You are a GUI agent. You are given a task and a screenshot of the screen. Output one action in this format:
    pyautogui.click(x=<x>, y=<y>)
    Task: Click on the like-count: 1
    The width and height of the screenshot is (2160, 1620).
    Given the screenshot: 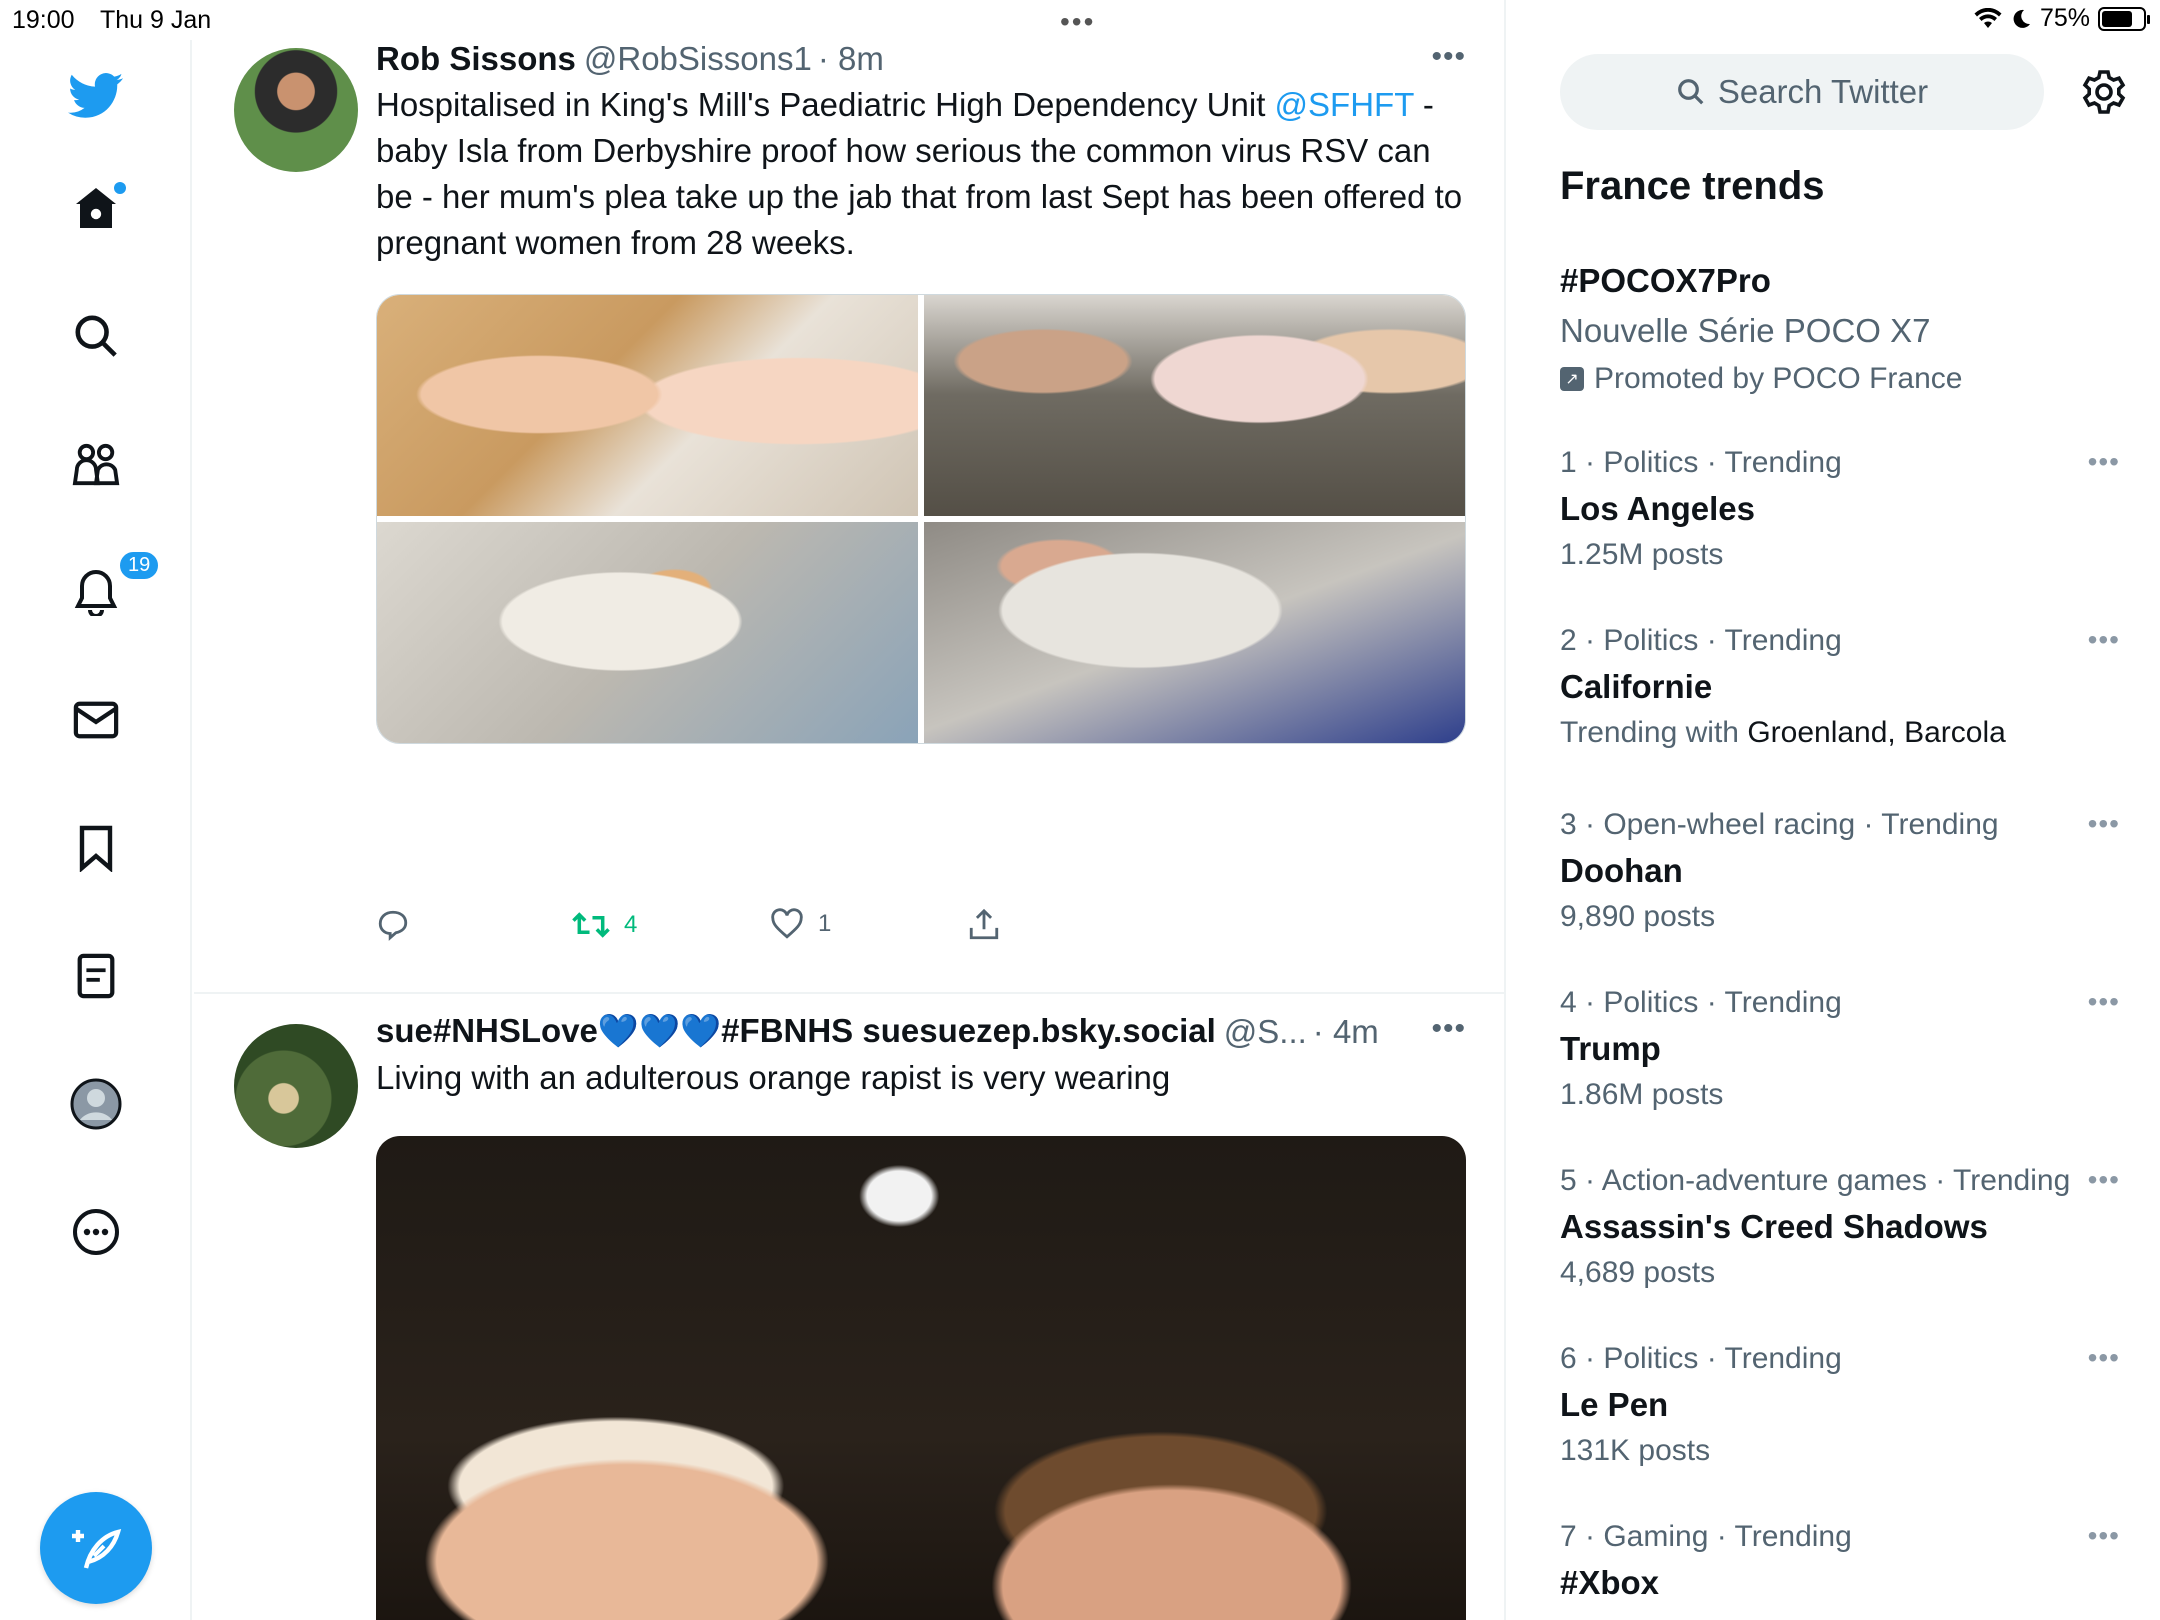 What is the action you would take?
    pyautogui.click(x=825, y=923)
    